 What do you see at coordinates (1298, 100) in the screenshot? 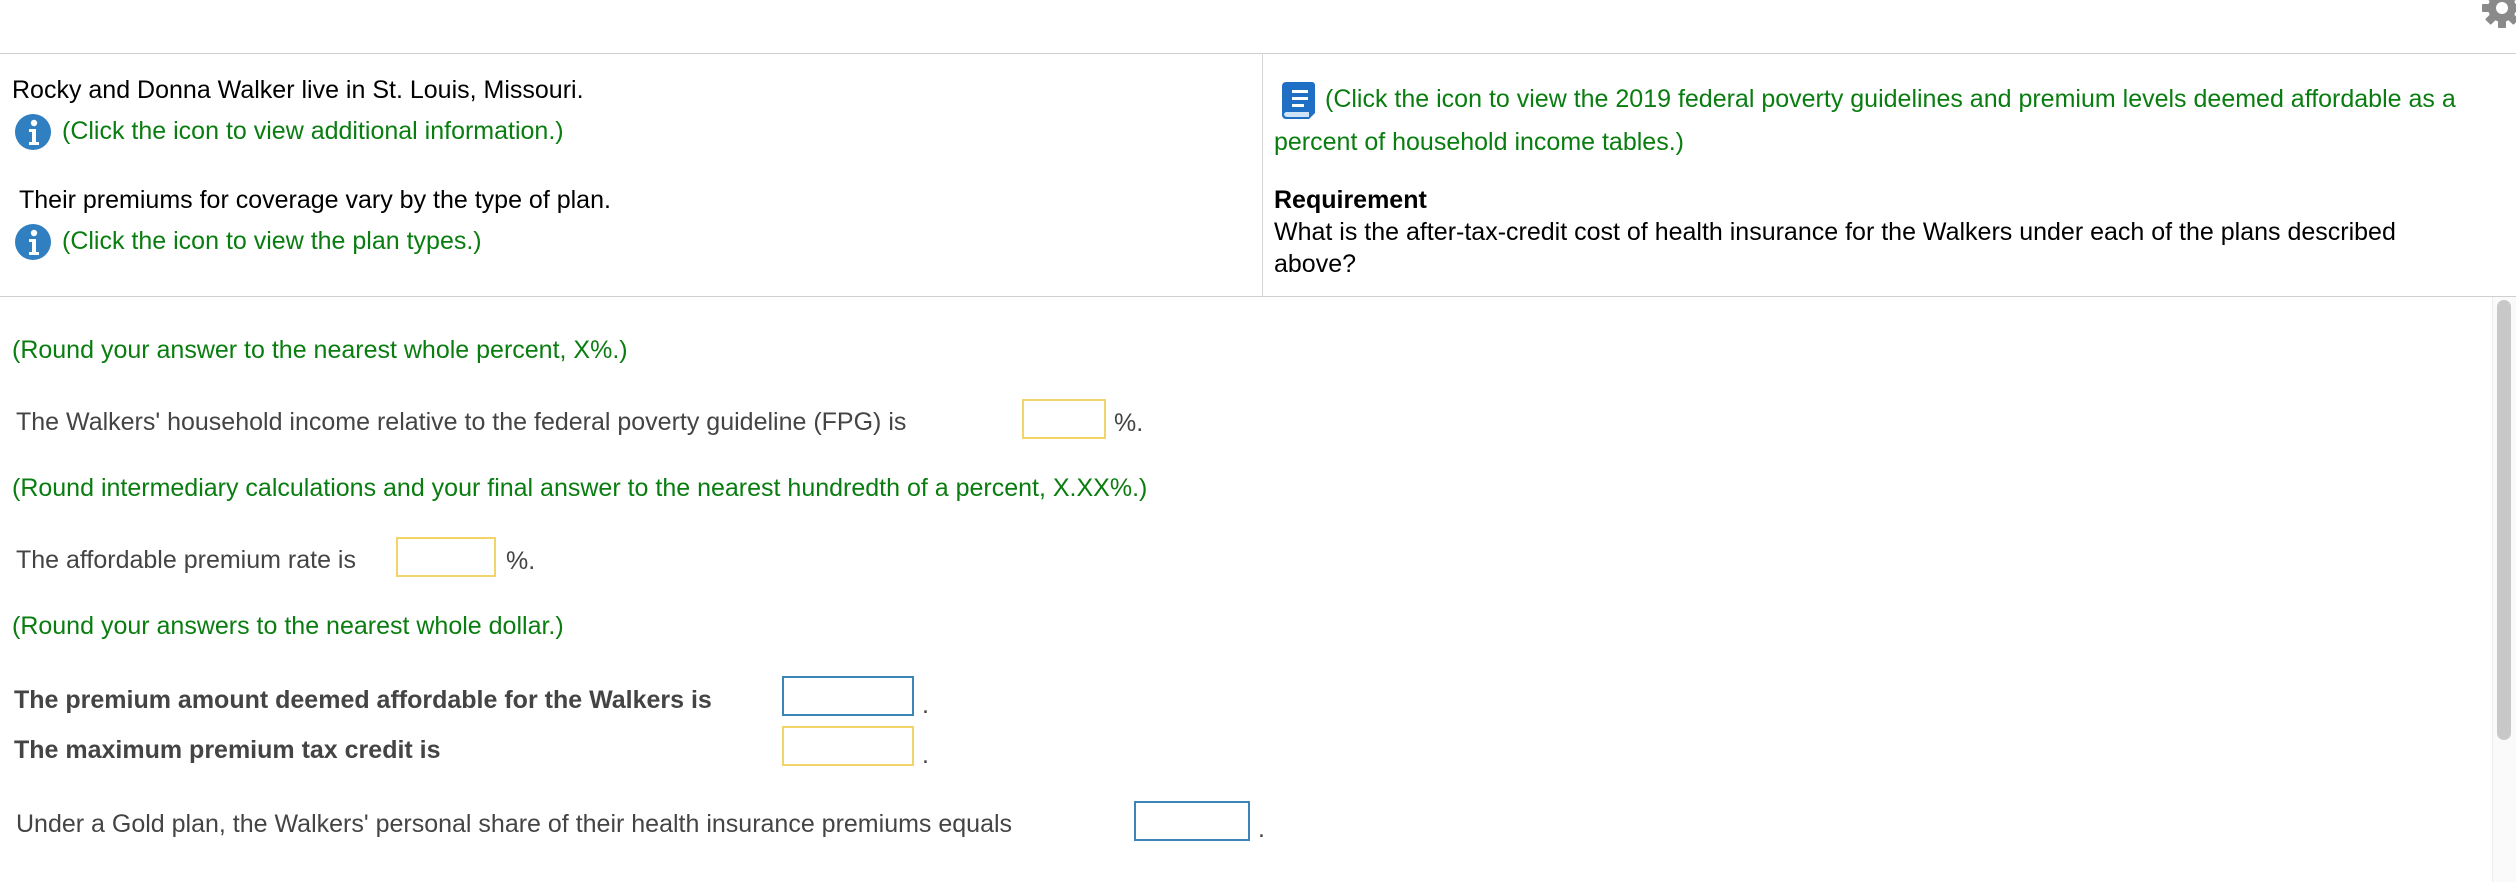
I see `book-icon` at bounding box center [1298, 100].